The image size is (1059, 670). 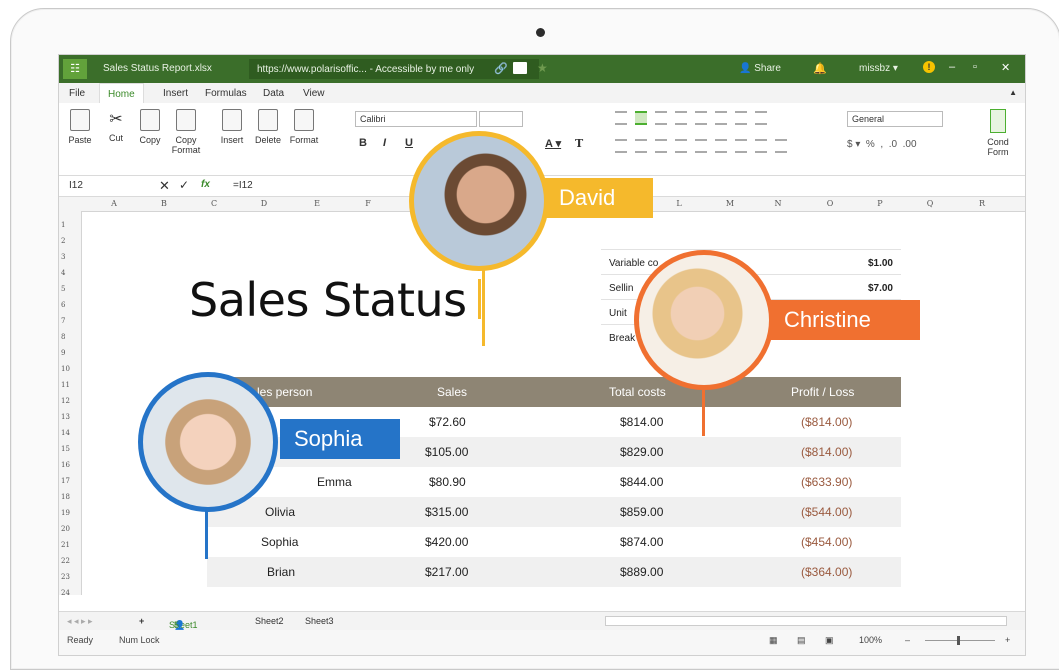 What do you see at coordinates (952, 67) in the screenshot?
I see `minimize-icon: –` at bounding box center [952, 67].